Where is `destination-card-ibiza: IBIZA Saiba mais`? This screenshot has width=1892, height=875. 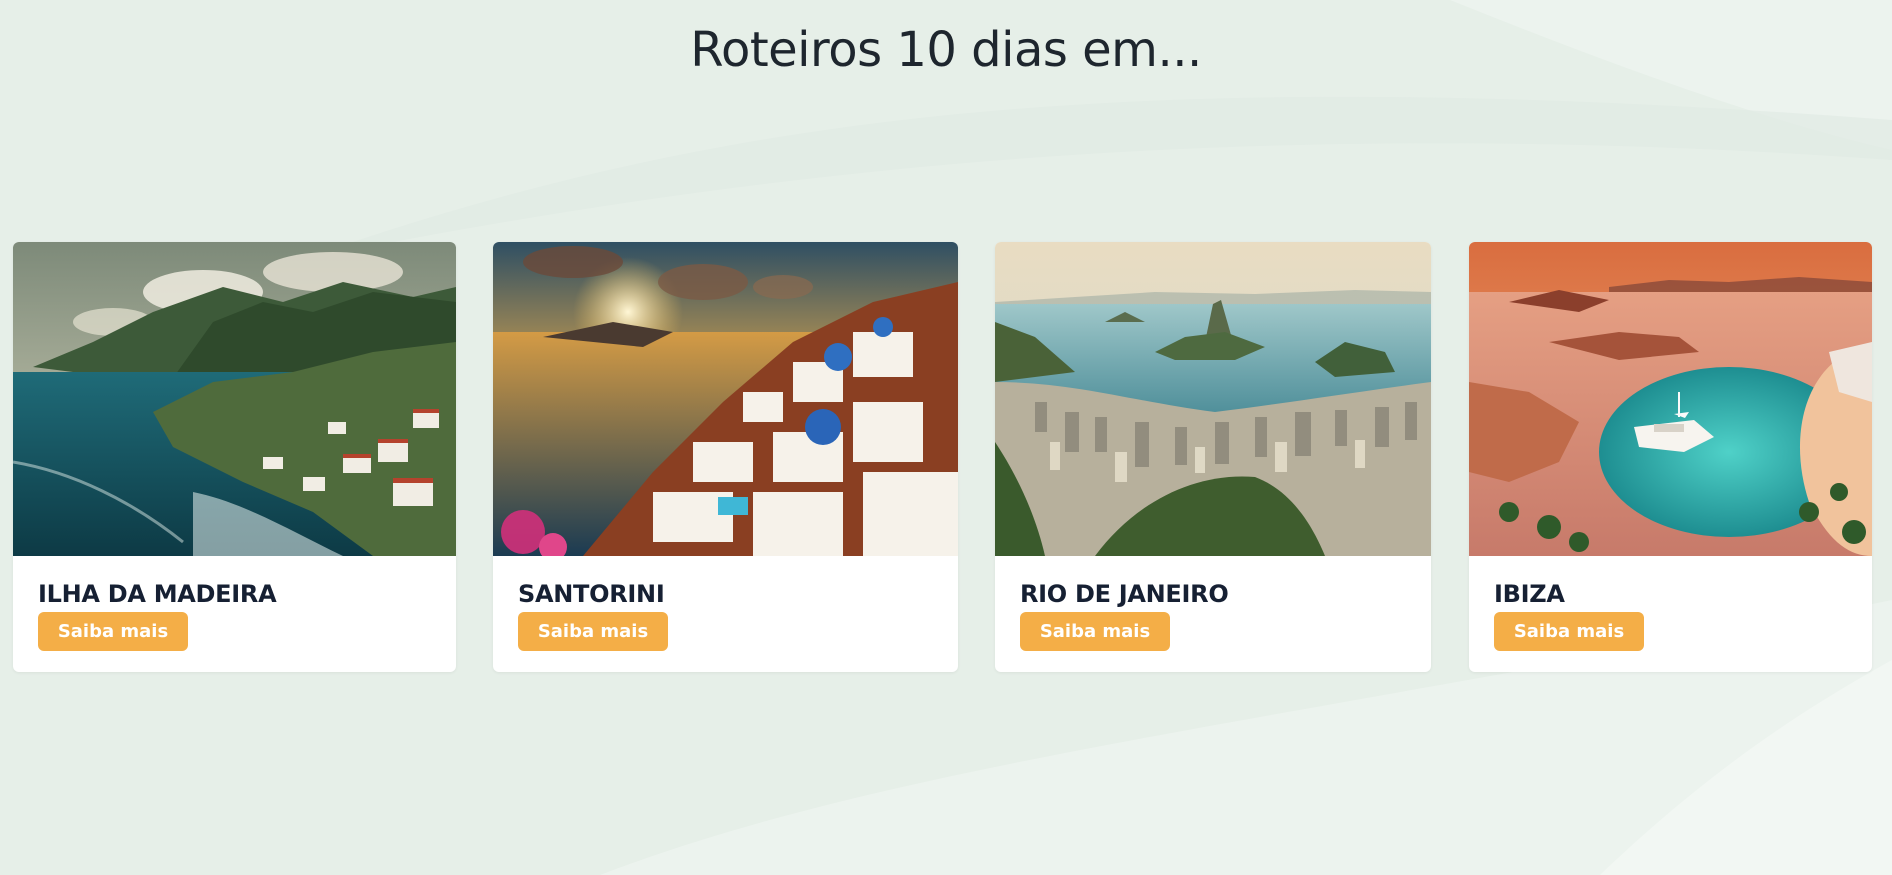
destination-card-ibiza: IBIZA Saiba mais is located at coordinates (1670, 457).